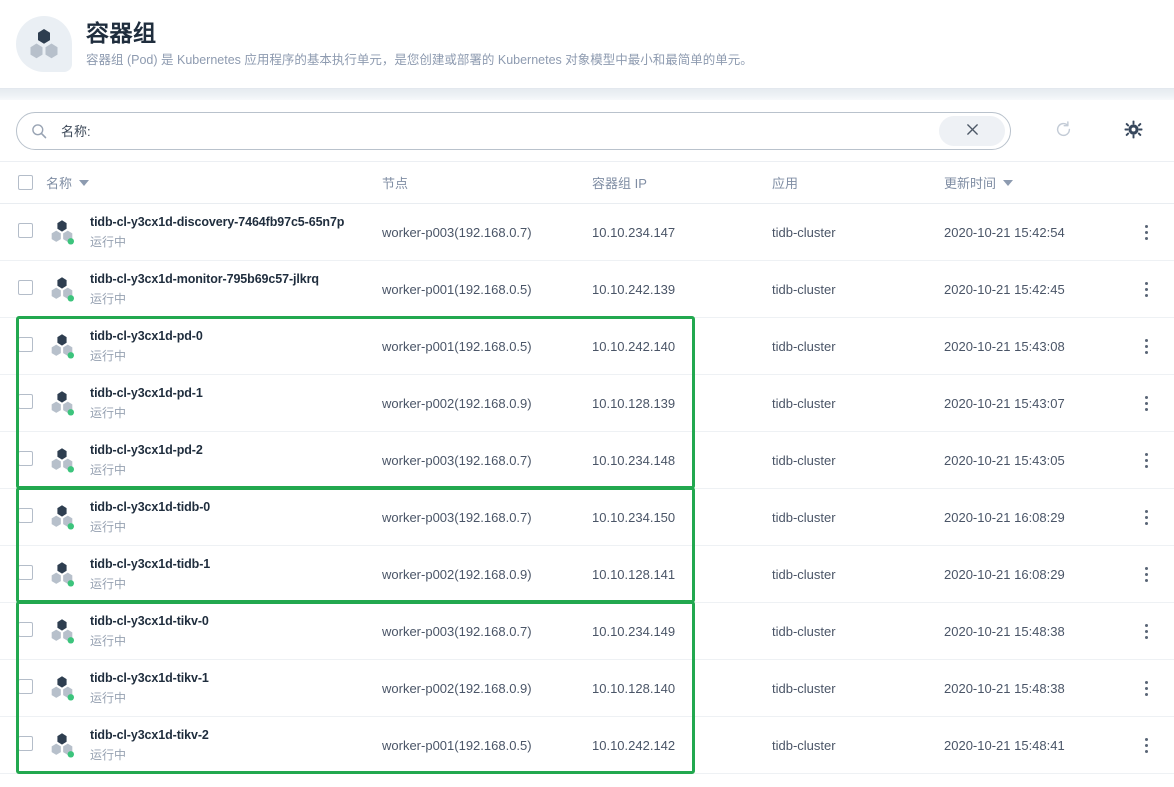  I want to click on pod-name-cell: tidb-cl-y3cx1d-tikv-0 运行中, so click(214, 631).